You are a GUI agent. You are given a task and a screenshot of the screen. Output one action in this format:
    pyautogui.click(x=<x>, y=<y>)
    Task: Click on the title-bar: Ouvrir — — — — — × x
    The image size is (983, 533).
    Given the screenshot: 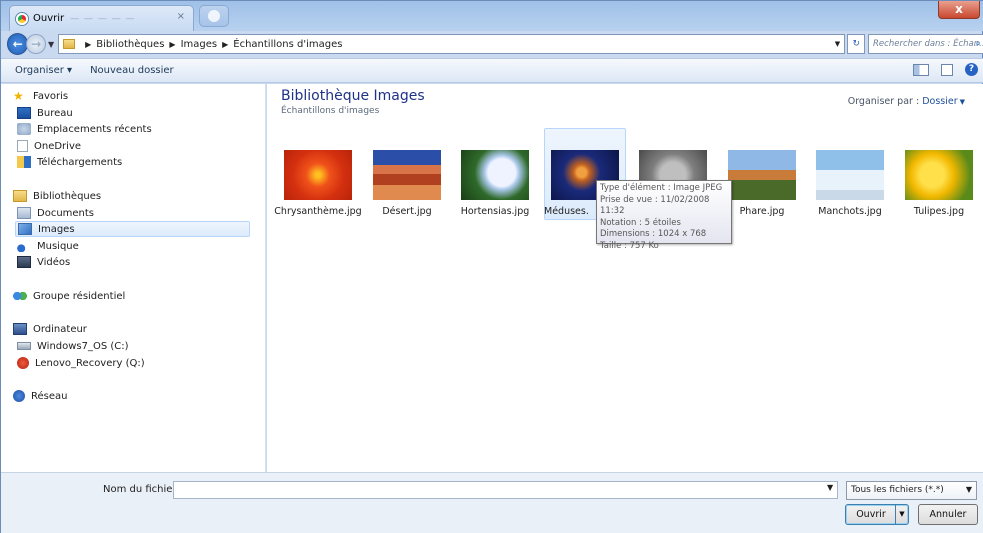 What is the action you would take?
    pyautogui.click(x=492, y=16)
    